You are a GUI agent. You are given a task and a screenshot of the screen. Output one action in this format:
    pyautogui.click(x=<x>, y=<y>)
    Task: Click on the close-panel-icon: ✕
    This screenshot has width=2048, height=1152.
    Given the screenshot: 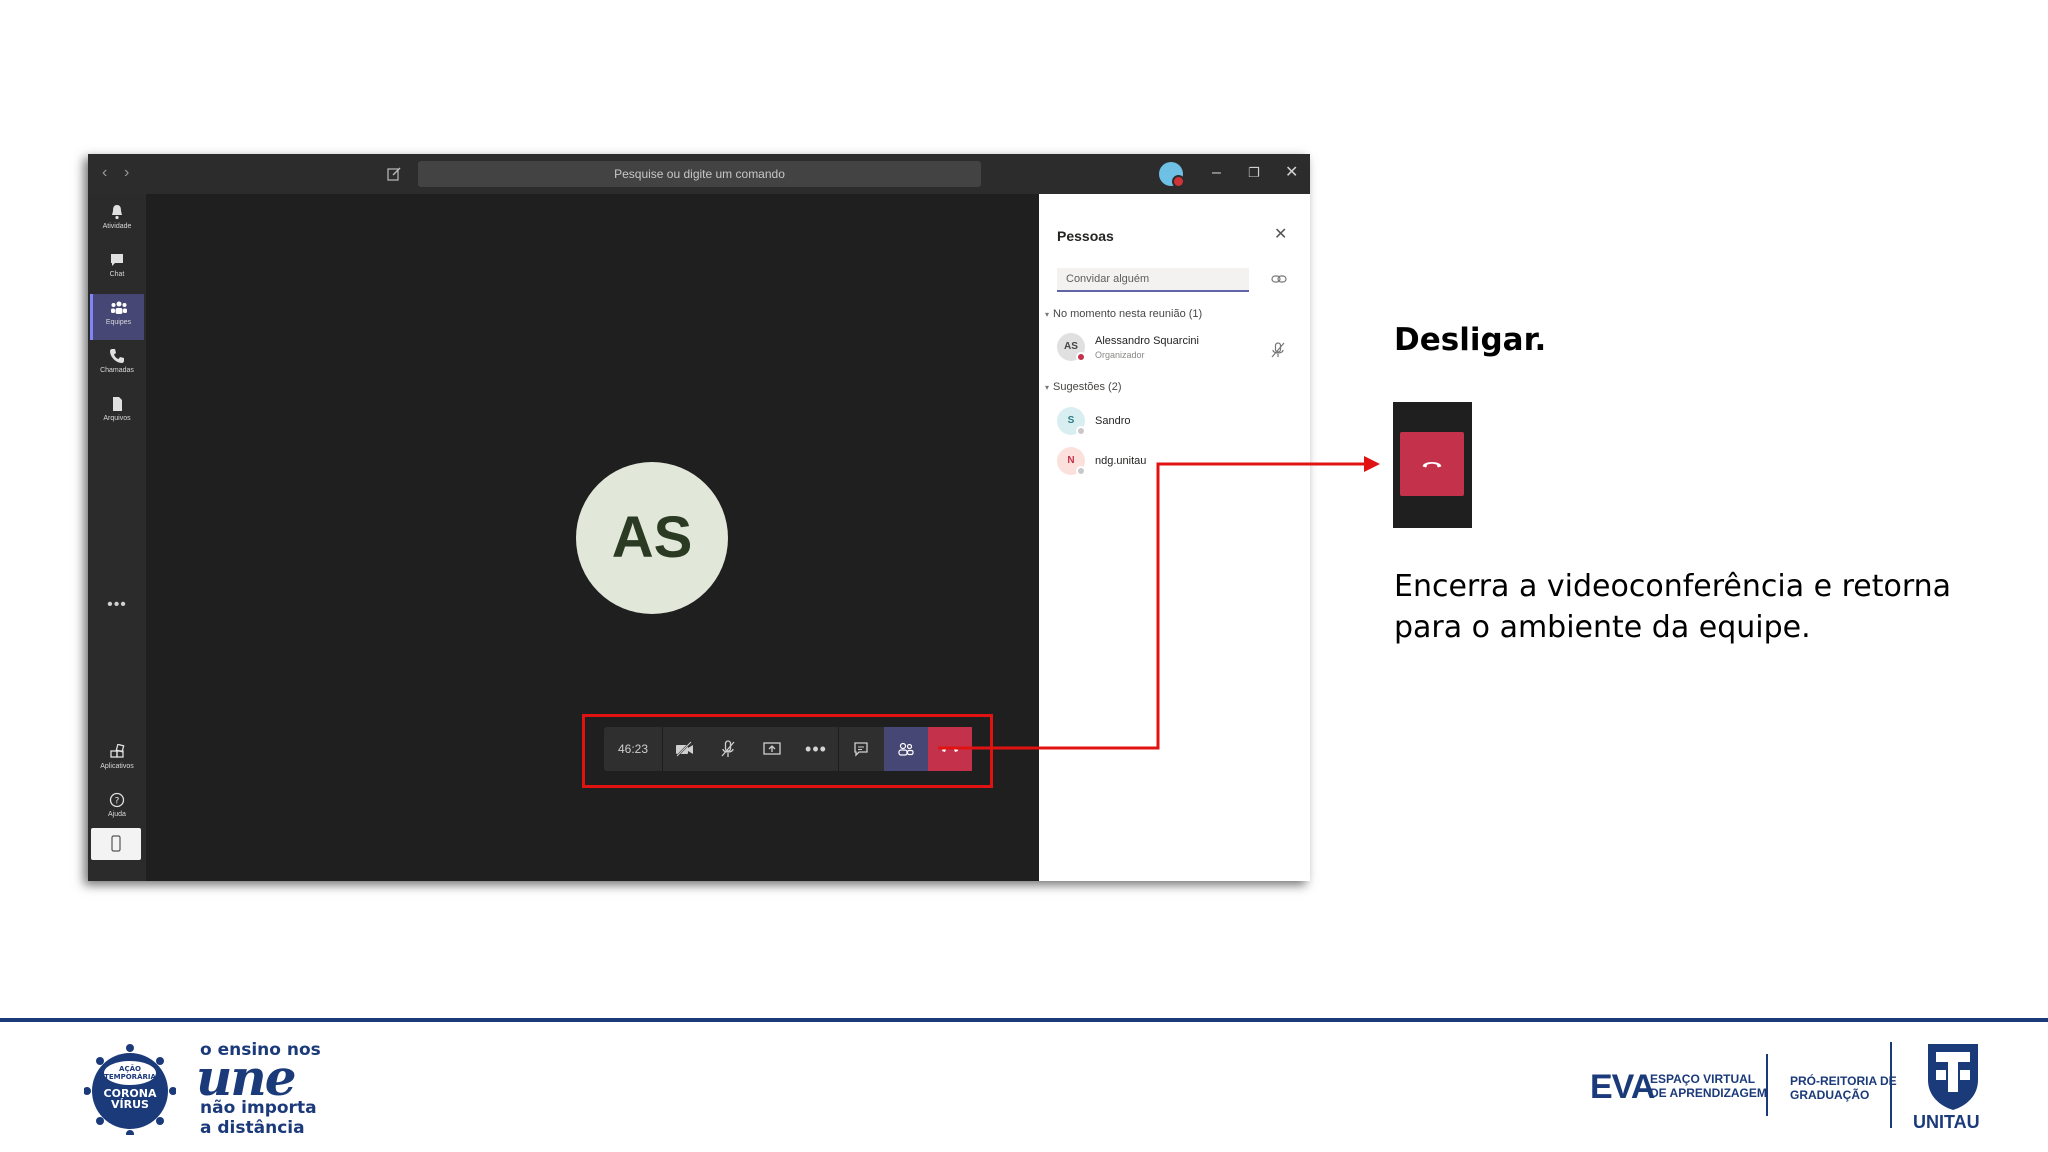 What is the action you would take?
    pyautogui.click(x=1280, y=234)
    